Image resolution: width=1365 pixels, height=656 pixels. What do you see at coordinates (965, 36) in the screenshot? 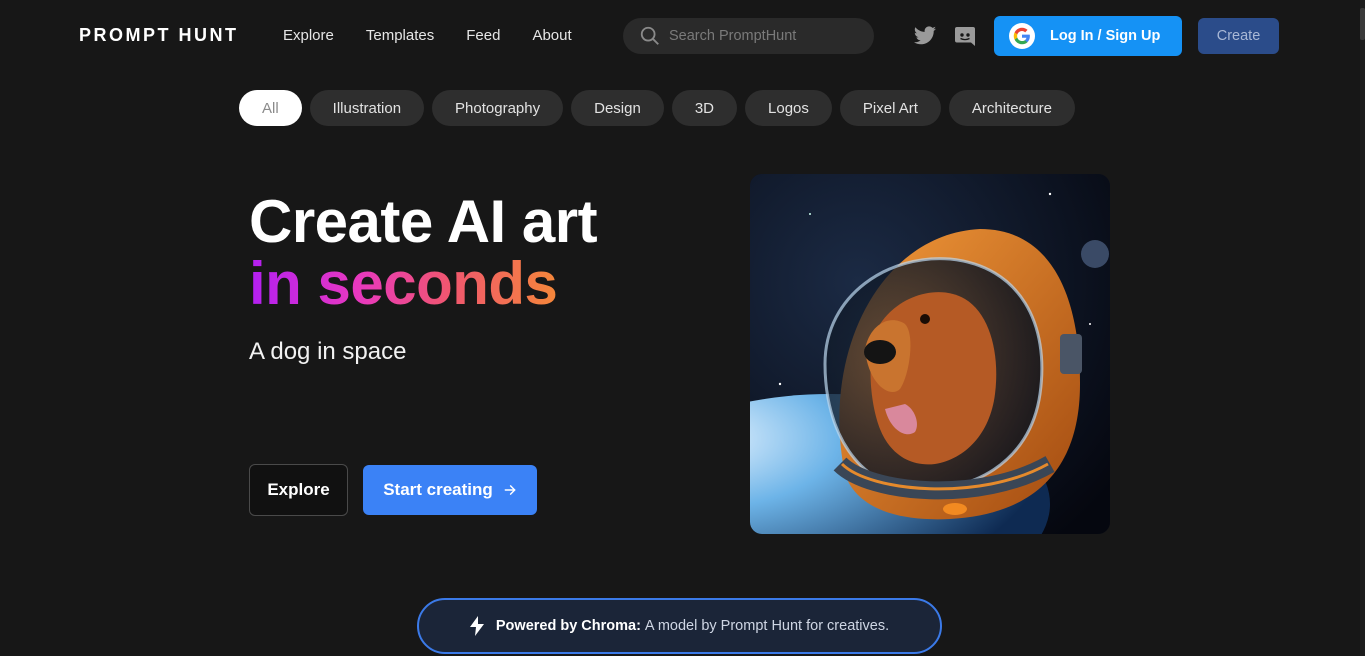
I see `discord-icon` at bounding box center [965, 36].